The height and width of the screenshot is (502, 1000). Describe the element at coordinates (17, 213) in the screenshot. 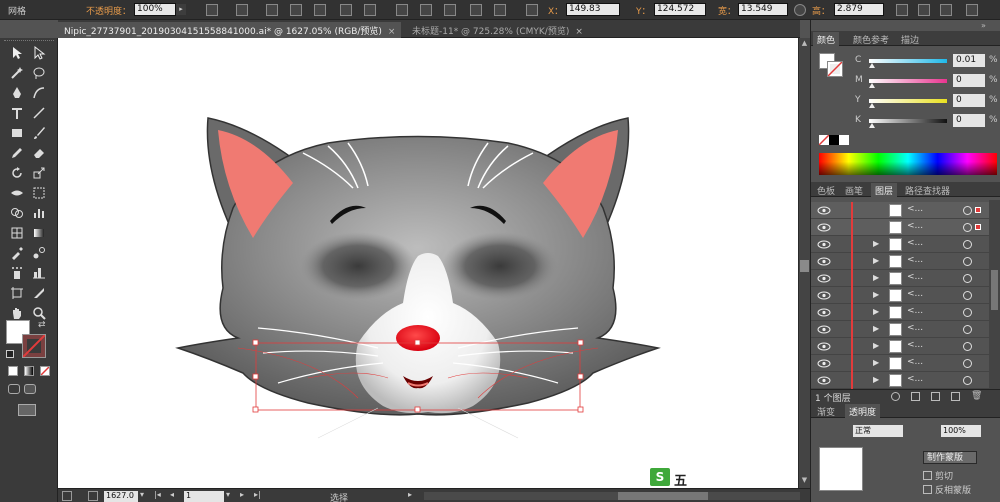

I see `shape-builder-tool-icon` at that location.